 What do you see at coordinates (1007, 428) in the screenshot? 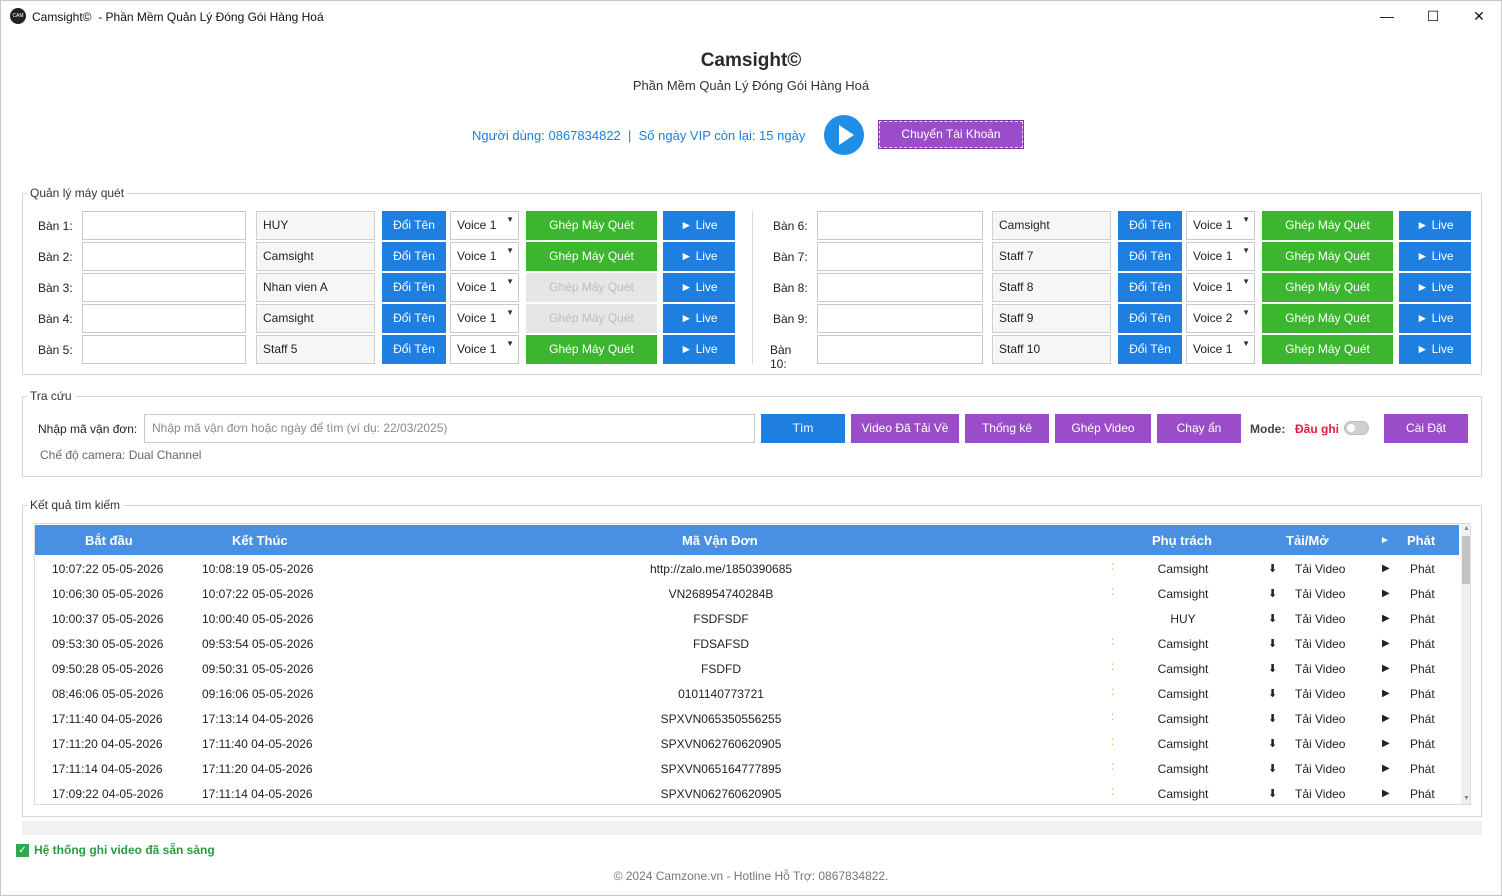
I see `statistics-button: Thống kê` at bounding box center [1007, 428].